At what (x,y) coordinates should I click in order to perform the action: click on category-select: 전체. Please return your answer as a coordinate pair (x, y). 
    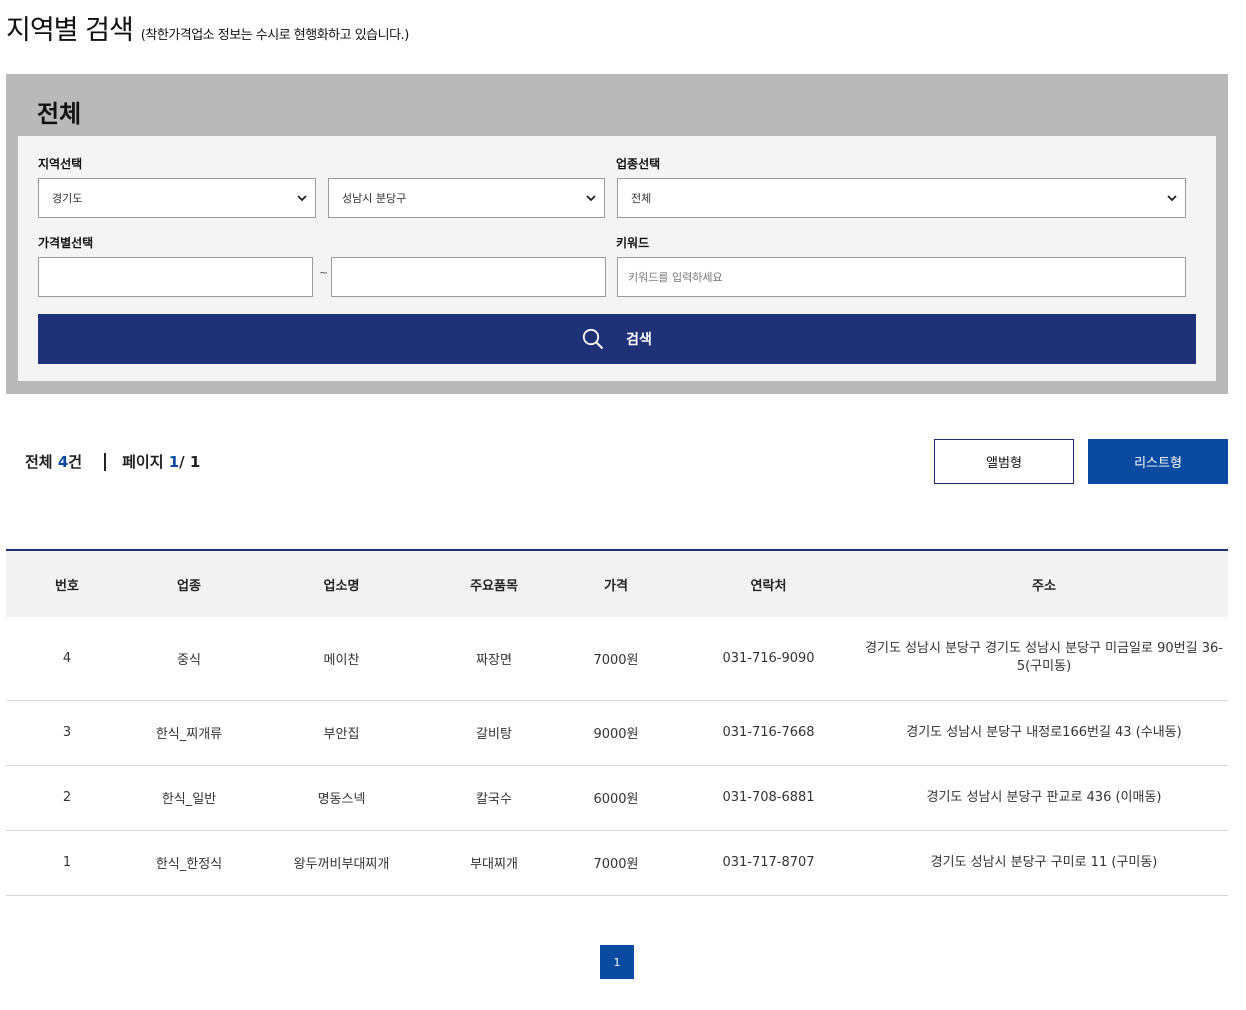
    Looking at the image, I should click on (901, 198).